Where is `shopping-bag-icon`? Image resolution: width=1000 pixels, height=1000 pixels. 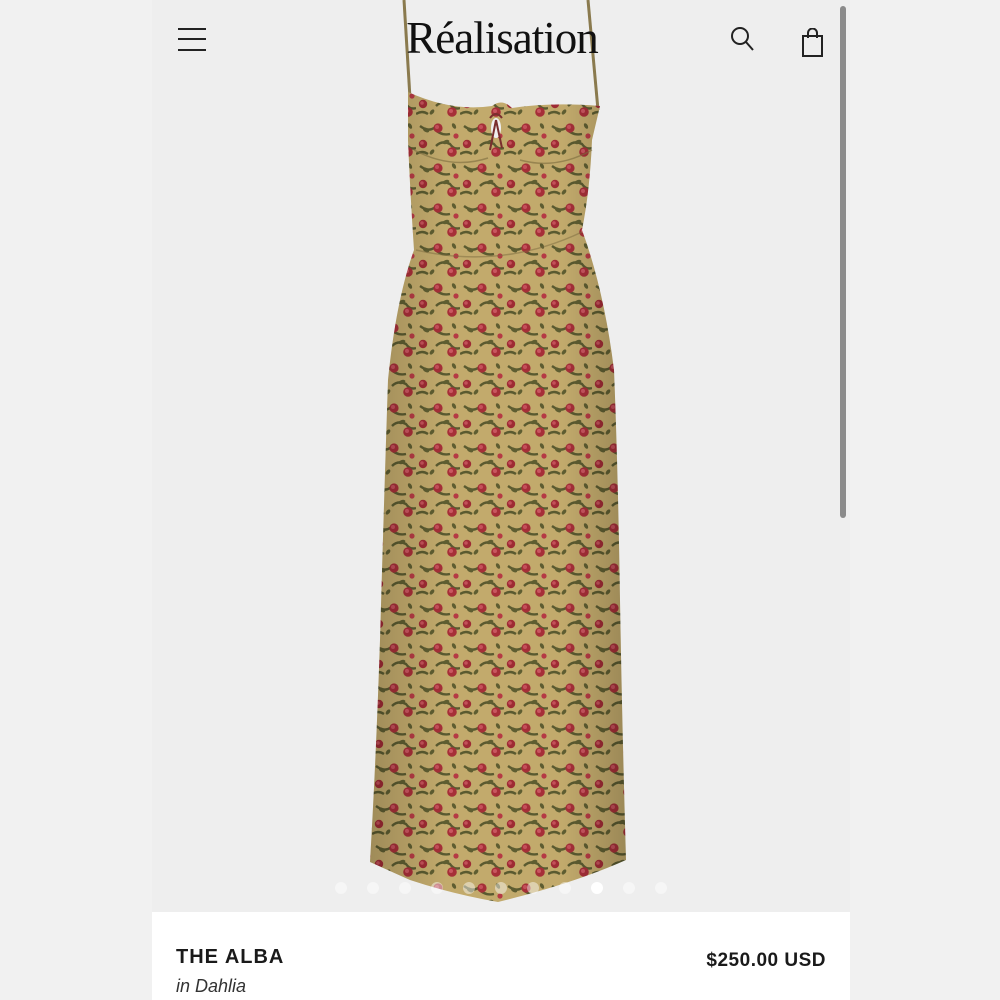 shopping-bag-icon is located at coordinates (813, 42).